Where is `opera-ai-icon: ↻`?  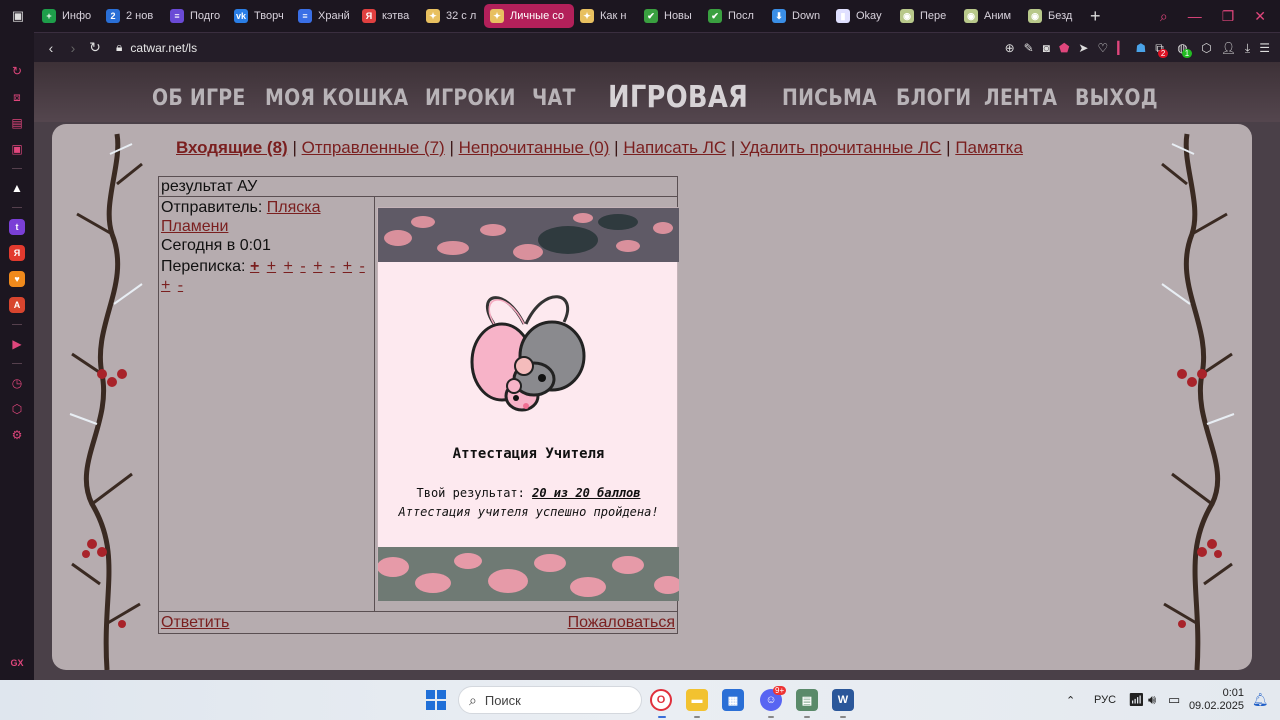 opera-ai-icon: ↻ is located at coordinates (17, 71).